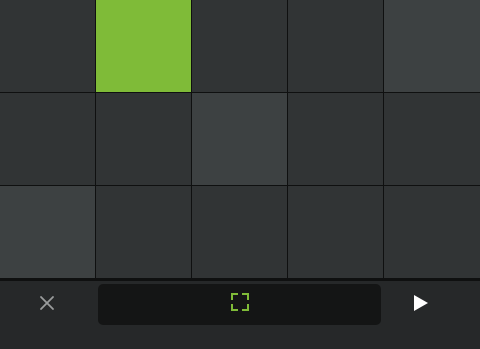 The width and height of the screenshot is (480, 349). I want to click on center-panel, so click(239, 304).